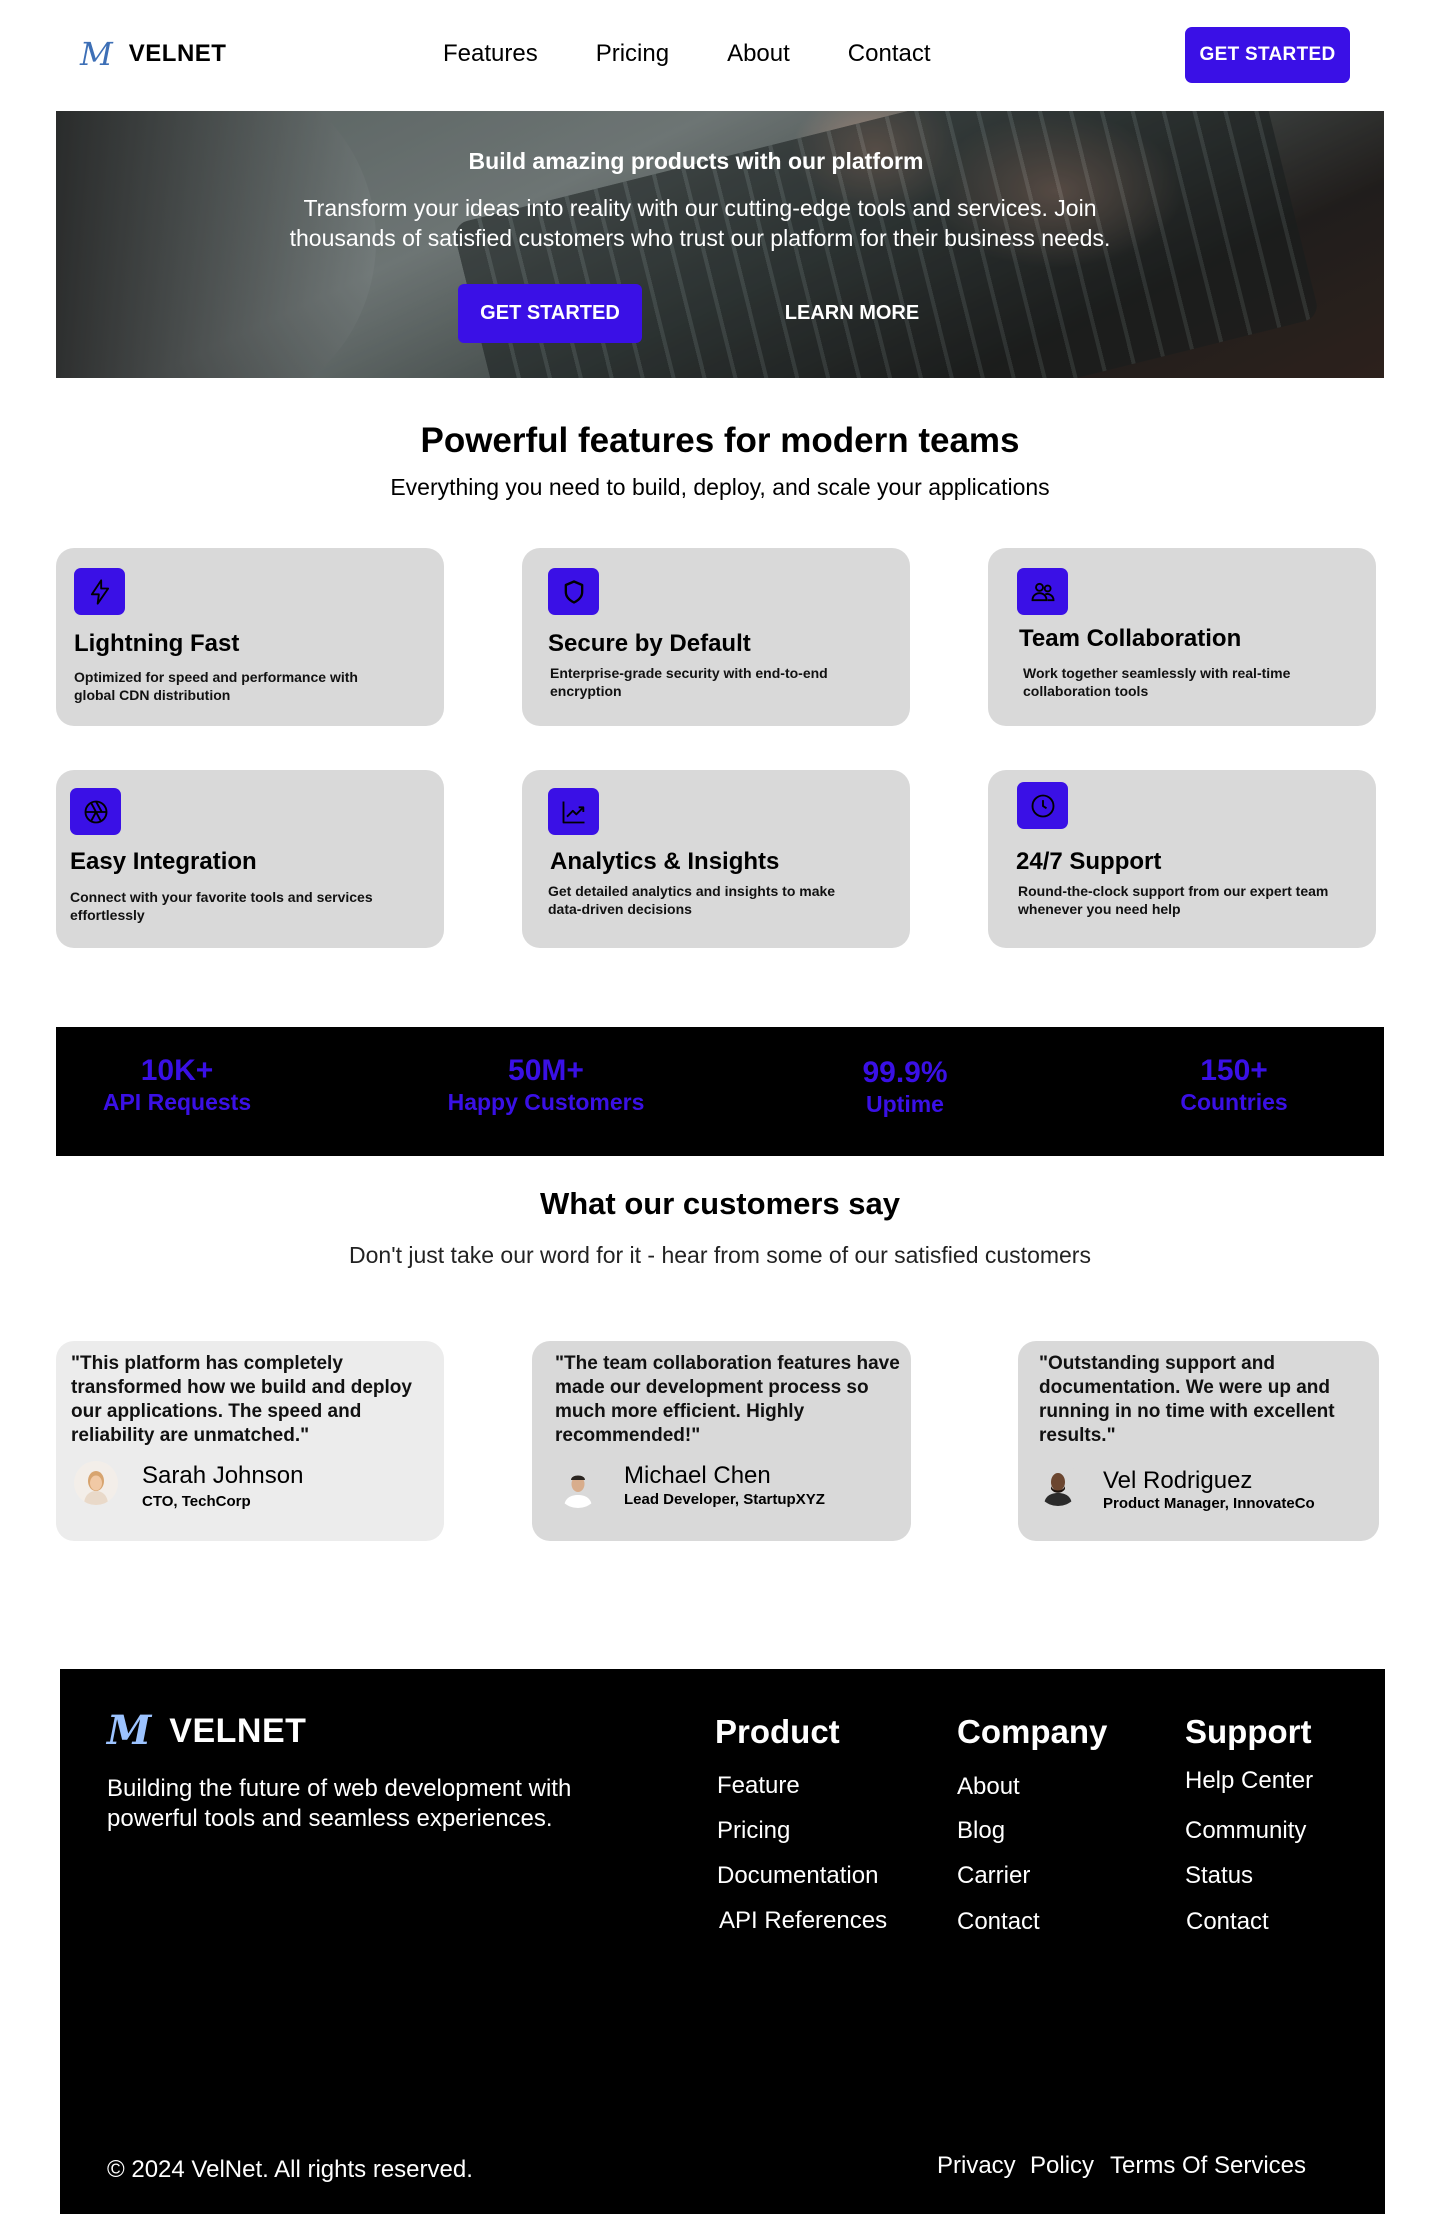 Image resolution: width=1440 pixels, height=2214 pixels. I want to click on stat-label: Happy Customers, so click(546, 1102).